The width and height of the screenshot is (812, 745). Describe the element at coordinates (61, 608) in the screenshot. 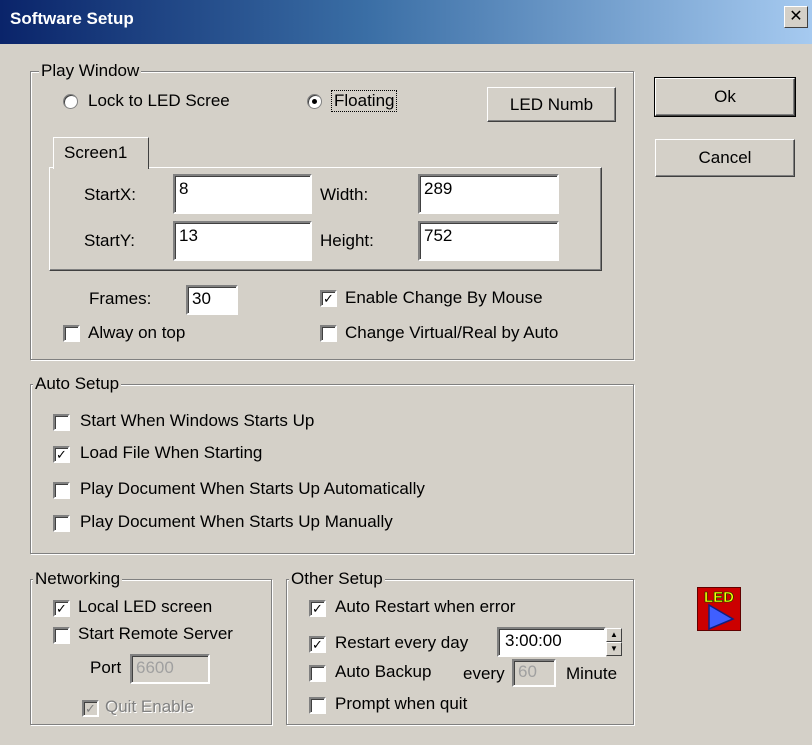

I see `local-led-checkbox: ✓` at that location.